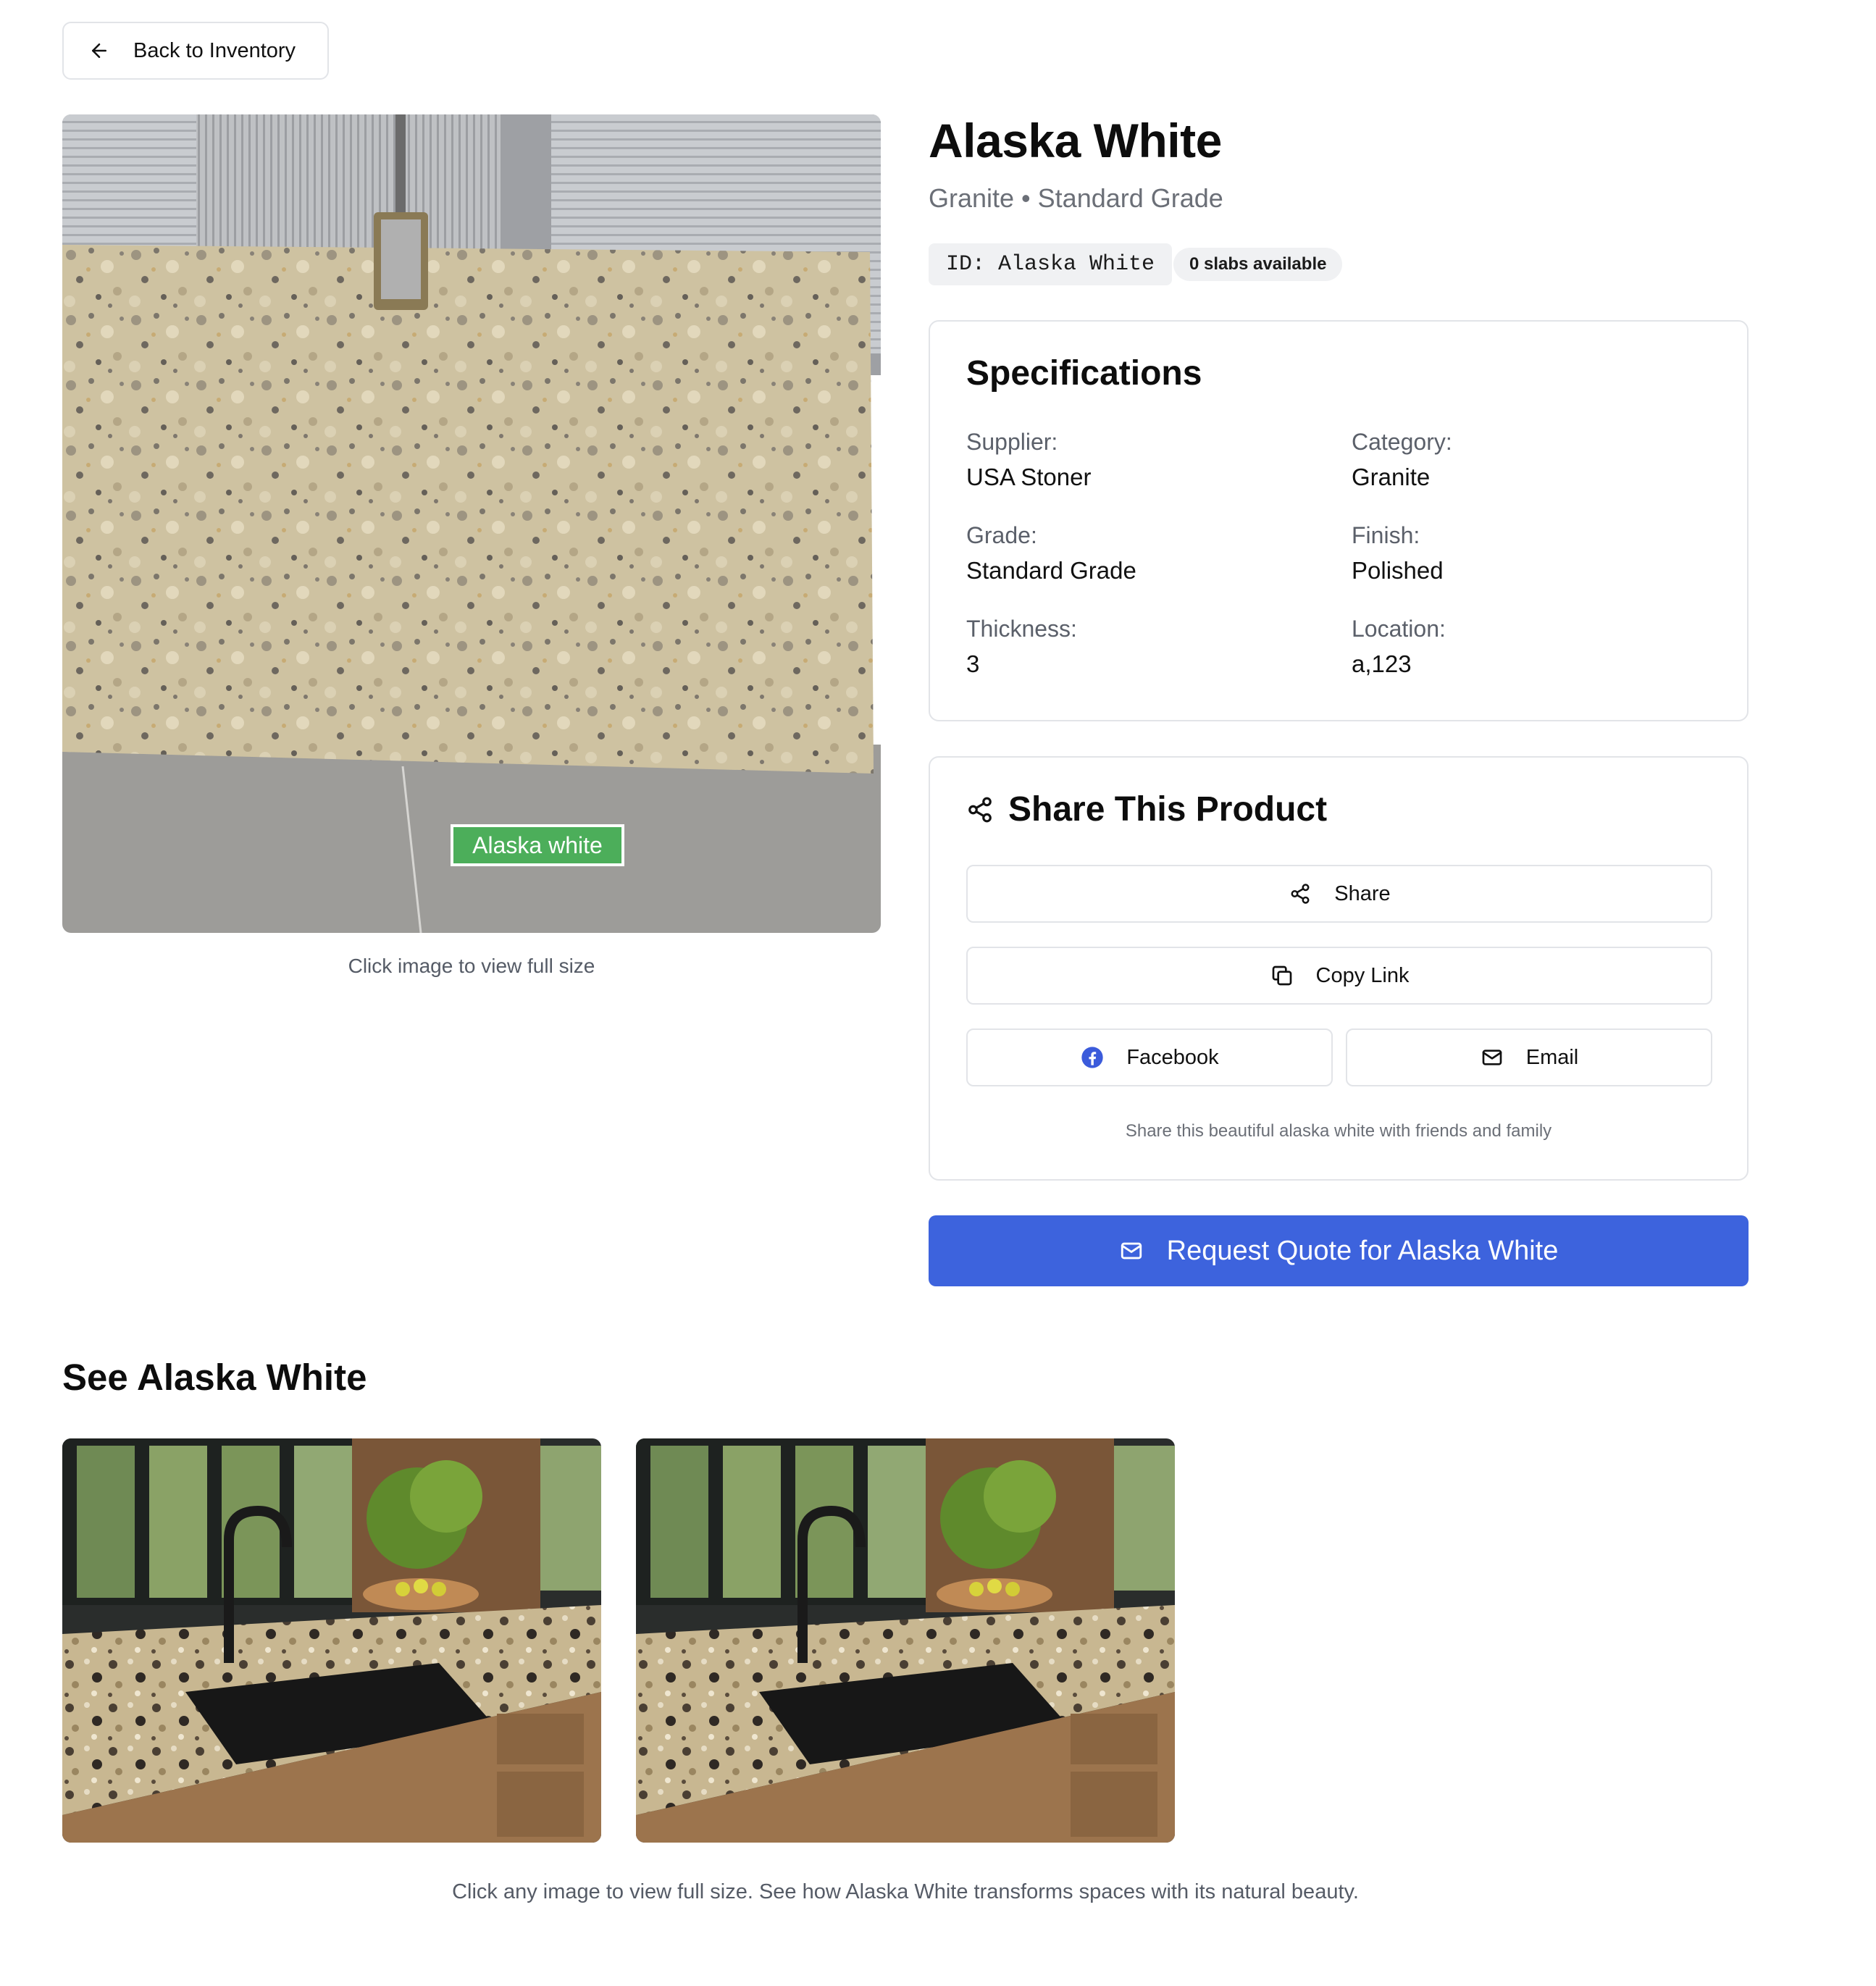 The height and width of the screenshot is (1986, 1876). What do you see at coordinates (1093, 1057) in the screenshot?
I see `facebook-icon` at bounding box center [1093, 1057].